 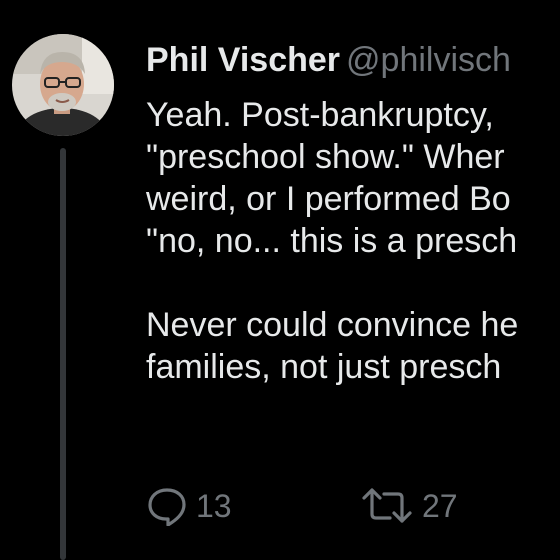 I want to click on author-handle: @philvisch, so click(x=428, y=60).